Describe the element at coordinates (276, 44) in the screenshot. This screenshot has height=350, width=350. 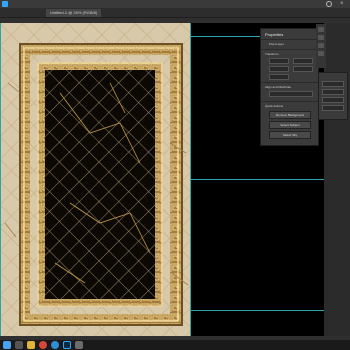
I see `pixel-layer-label: Pixel Layer` at that location.